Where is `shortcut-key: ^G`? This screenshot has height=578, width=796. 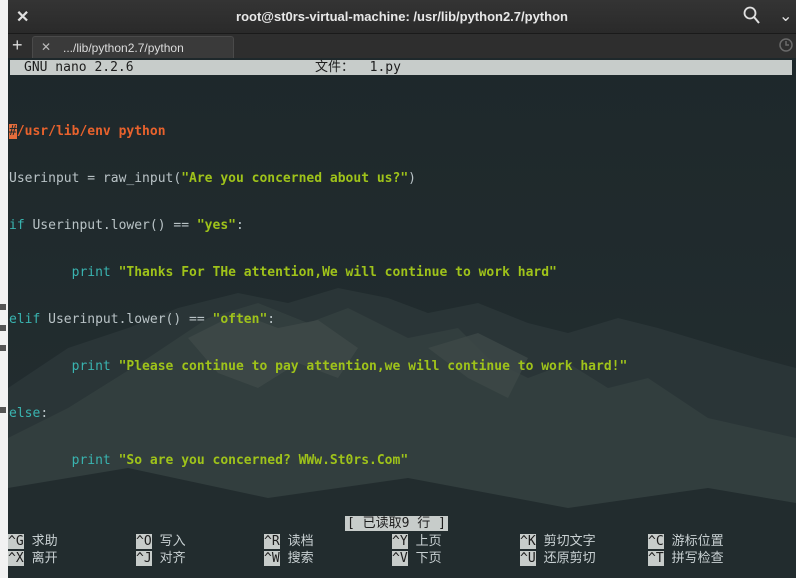 shortcut-key: ^G is located at coordinates (16, 541).